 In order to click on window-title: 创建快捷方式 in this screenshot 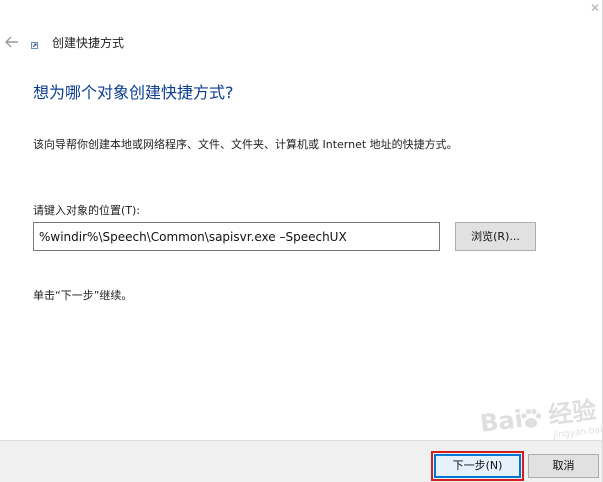, I will do `click(88, 43)`.